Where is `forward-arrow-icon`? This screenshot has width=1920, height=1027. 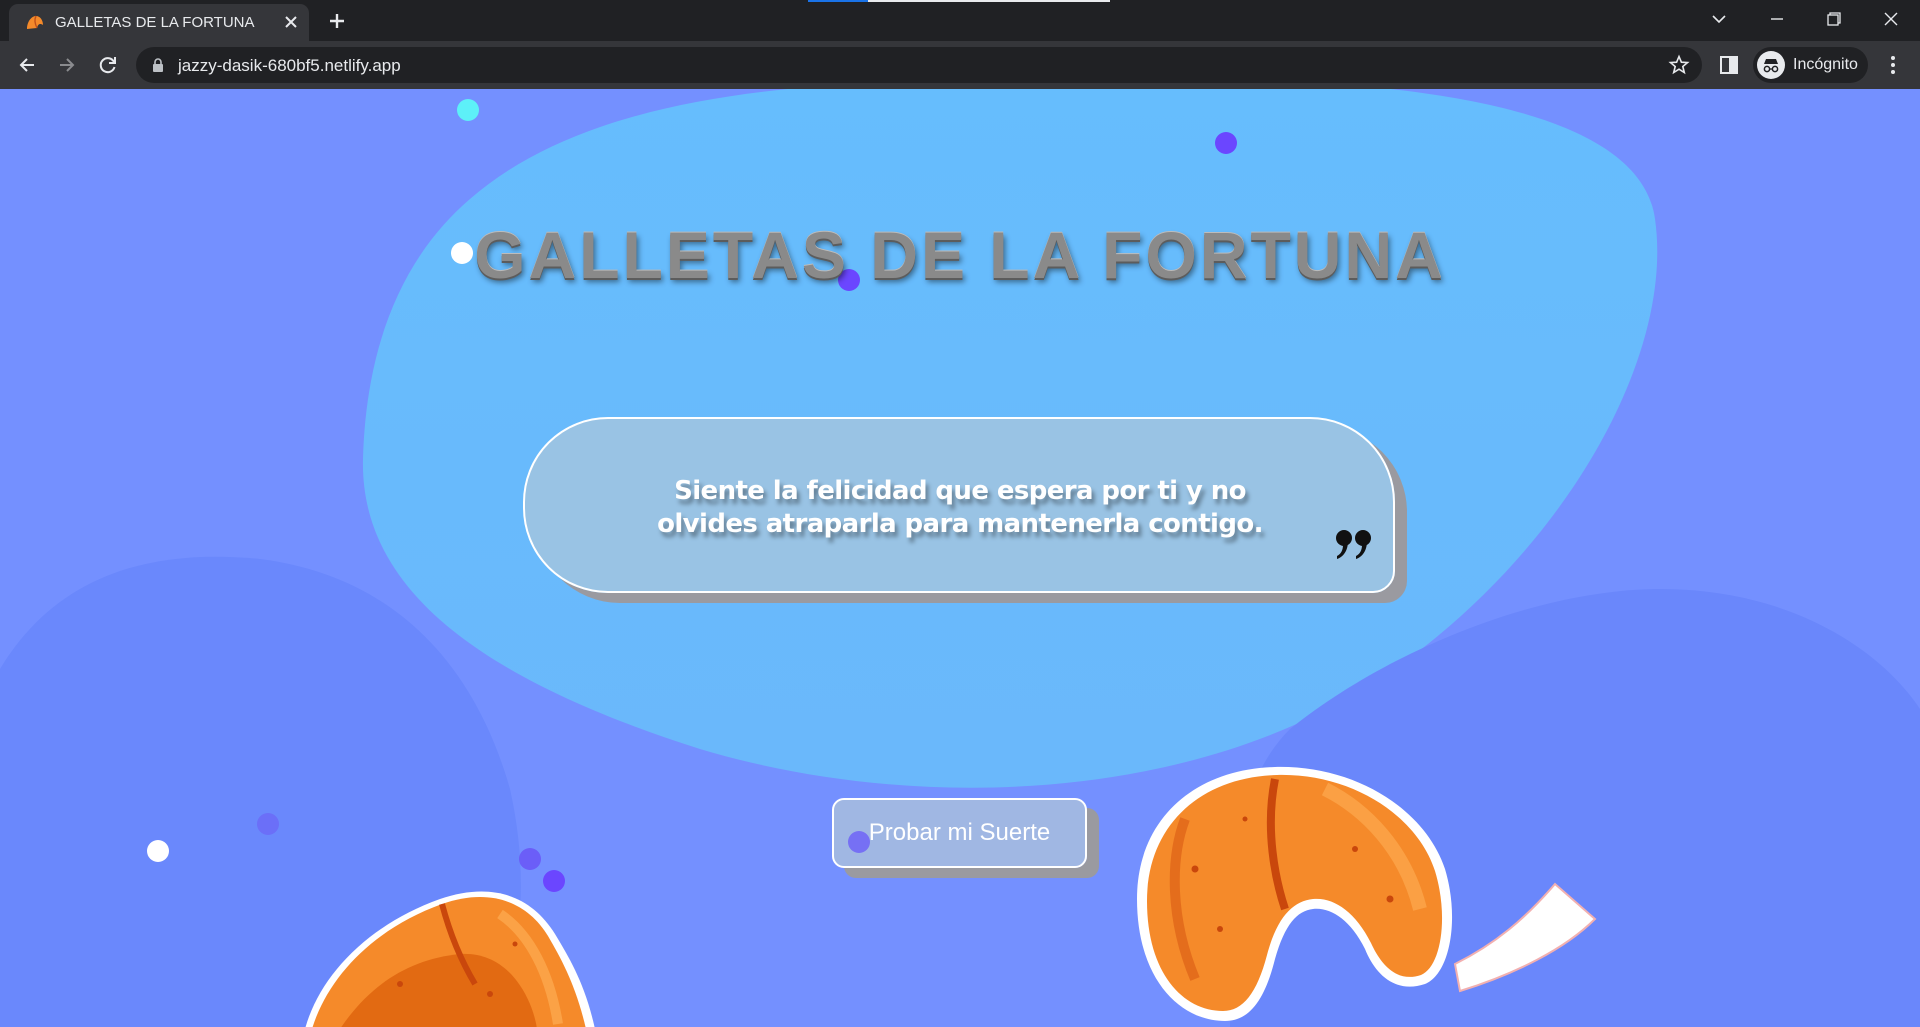 forward-arrow-icon is located at coordinates (67, 65).